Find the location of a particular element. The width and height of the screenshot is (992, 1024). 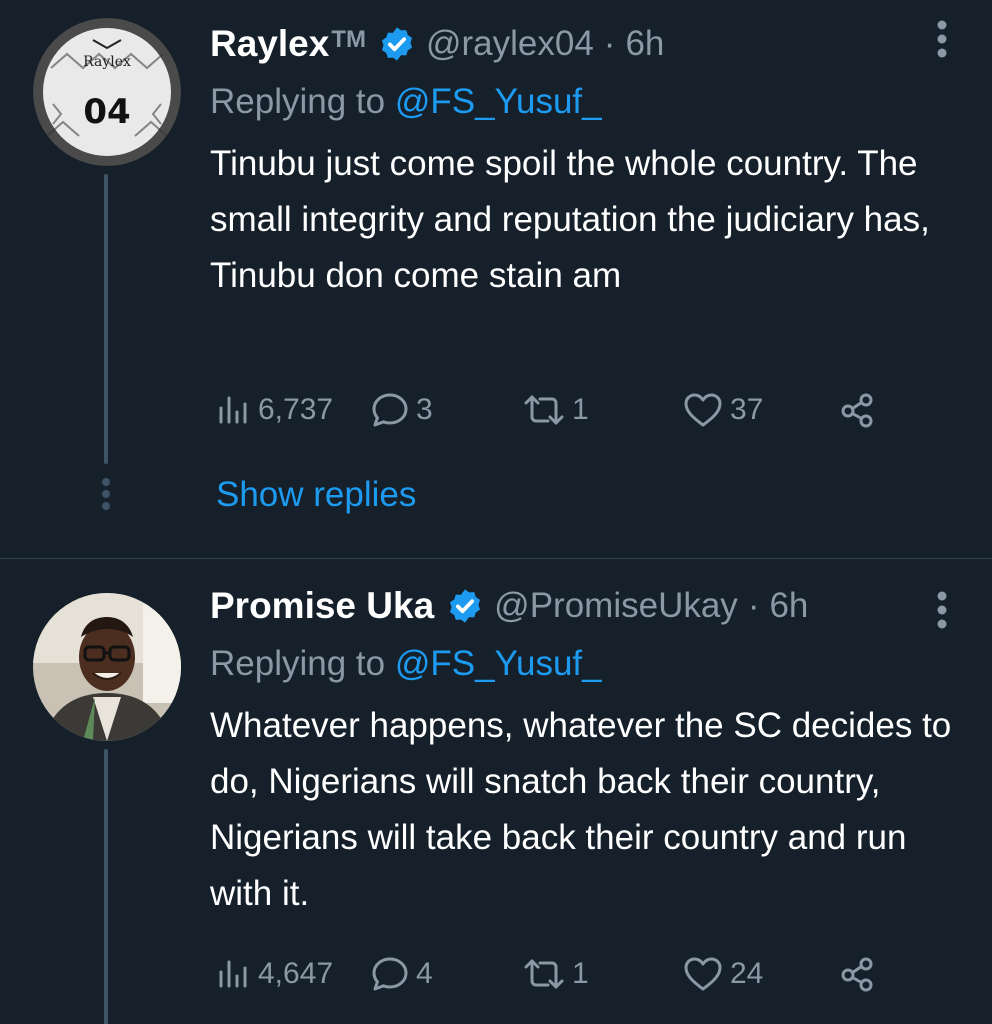

svg-text: Raylex is located at coordinates (107, 62).